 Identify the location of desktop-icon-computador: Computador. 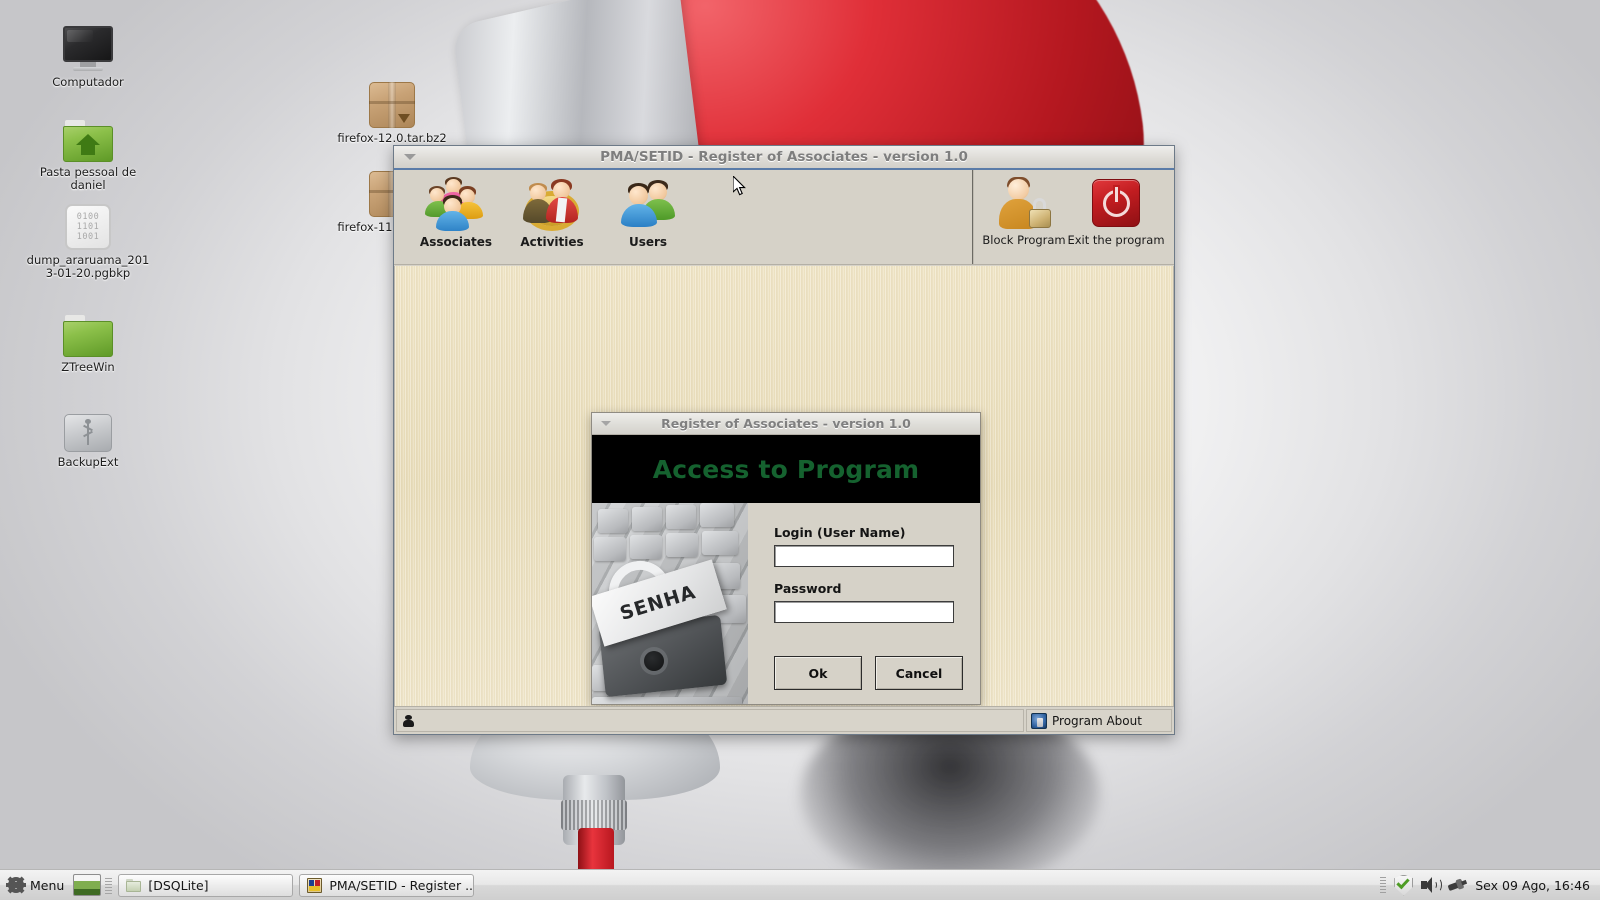
(88, 54).